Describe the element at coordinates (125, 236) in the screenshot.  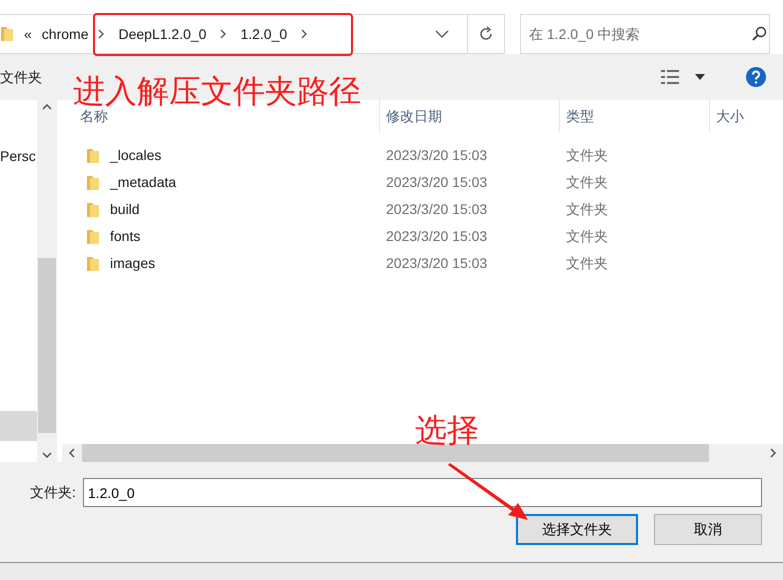
I see `file-name: fonts` at that location.